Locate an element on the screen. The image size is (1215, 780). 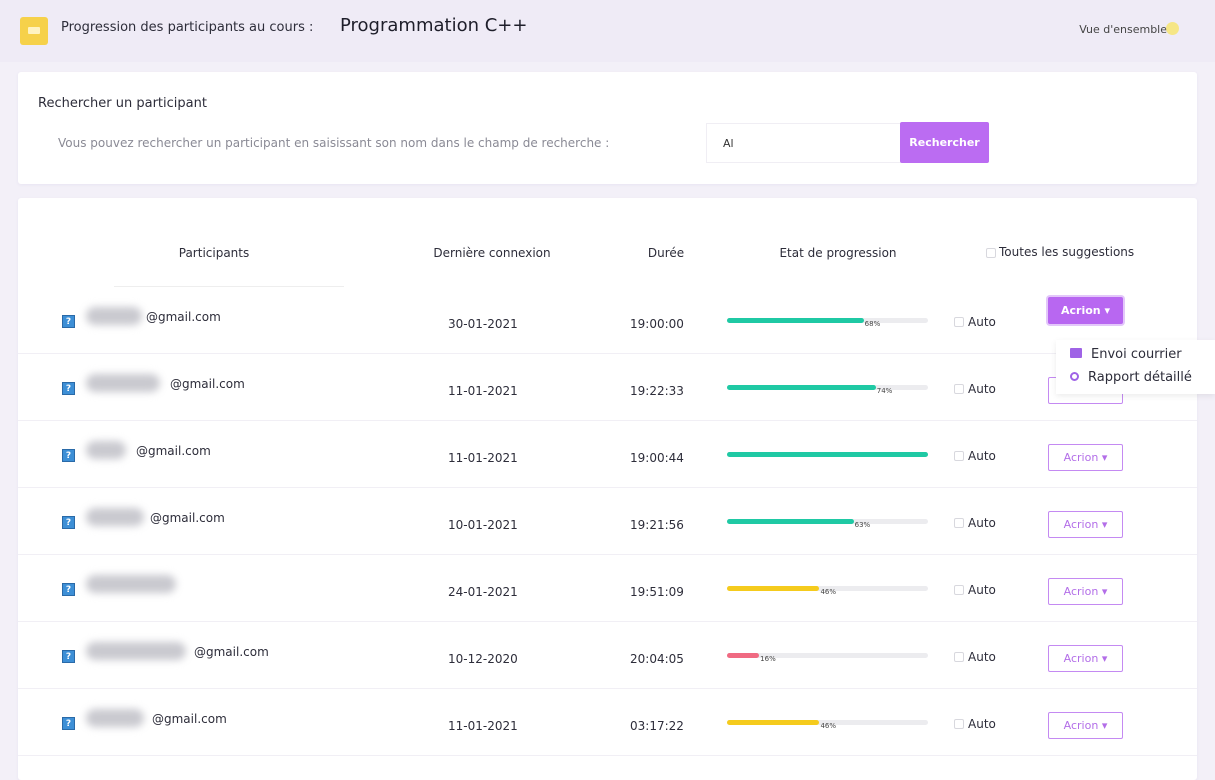
menu-item-detailed-report: Rapport détaillé is located at coordinates (1131, 377).